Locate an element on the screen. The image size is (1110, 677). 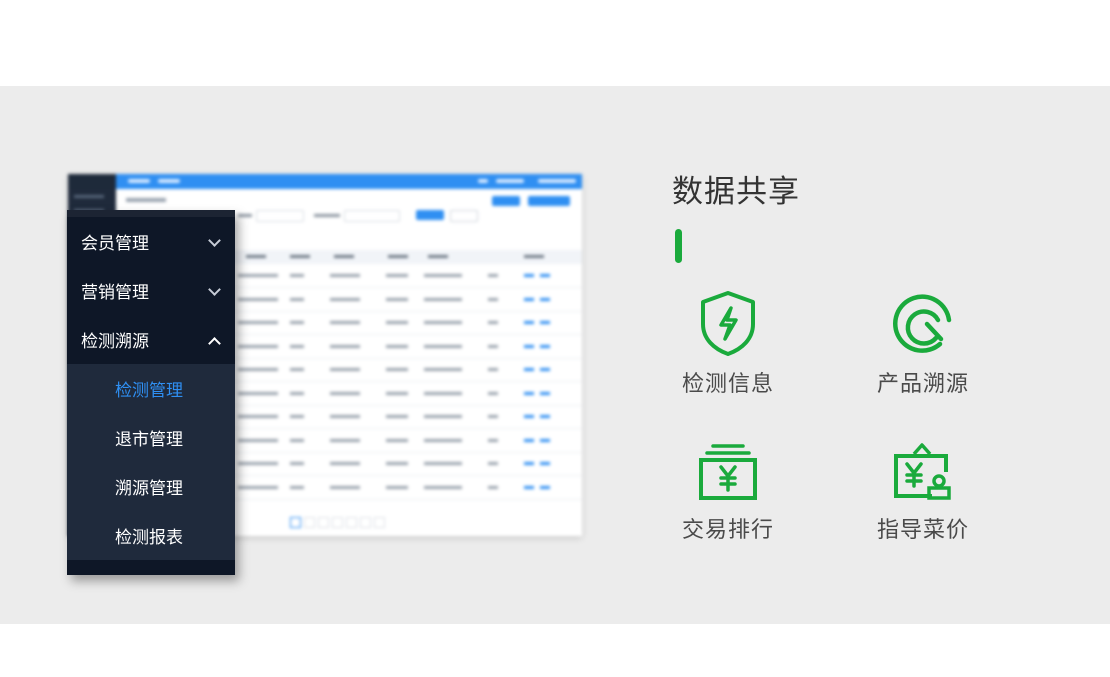
shield-bolt-icon is located at coordinates (728, 323).